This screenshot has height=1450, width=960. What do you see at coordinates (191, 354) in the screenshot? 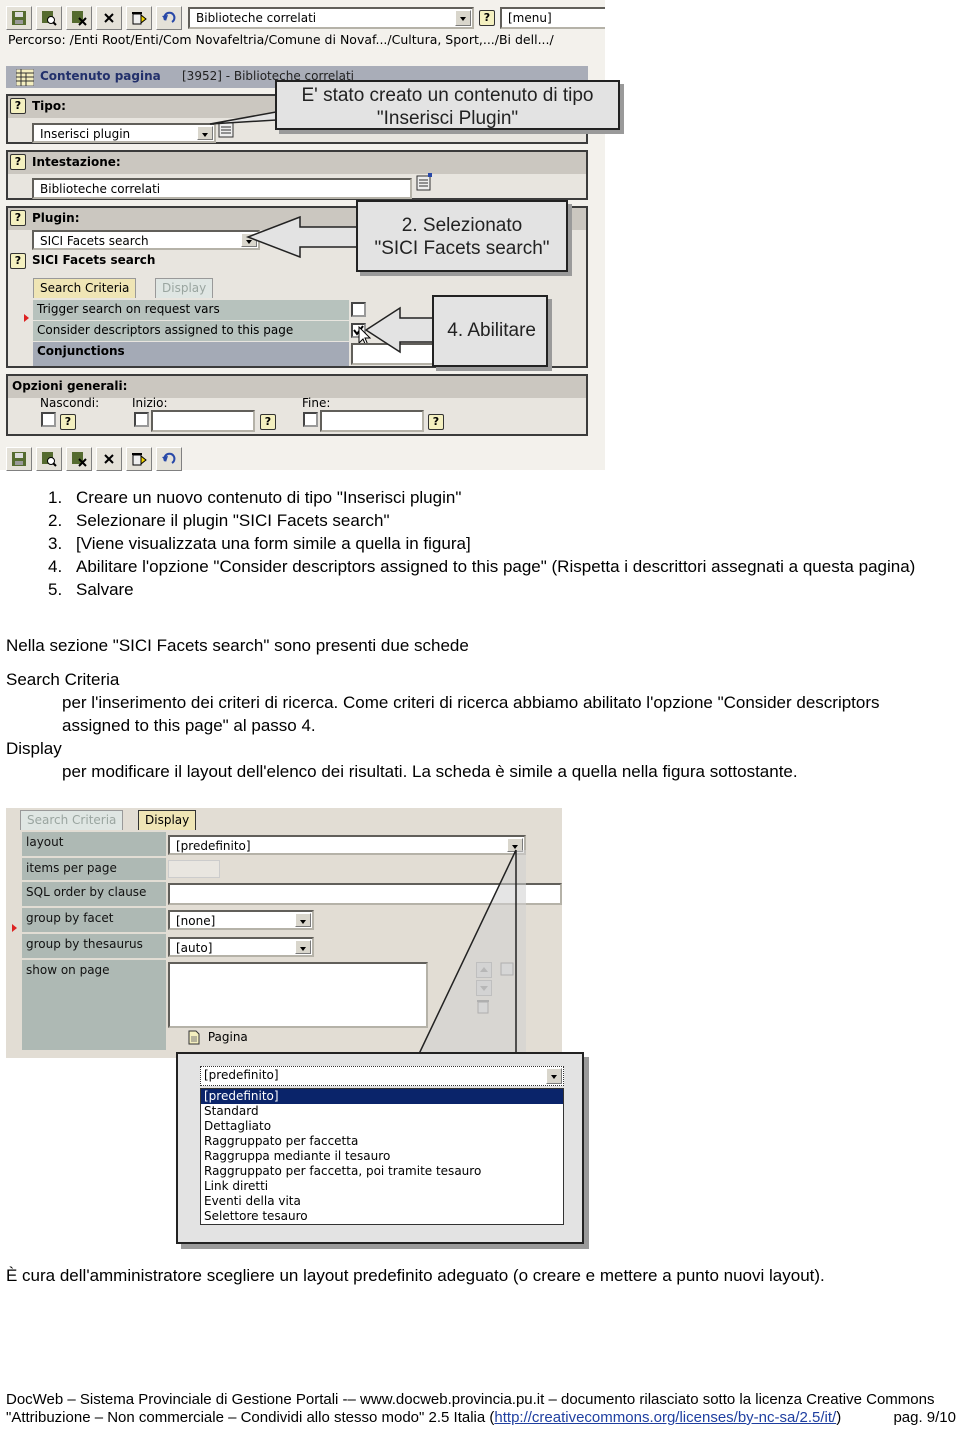
I see `criteria-label-conjunctions: Conjunctions` at bounding box center [191, 354].